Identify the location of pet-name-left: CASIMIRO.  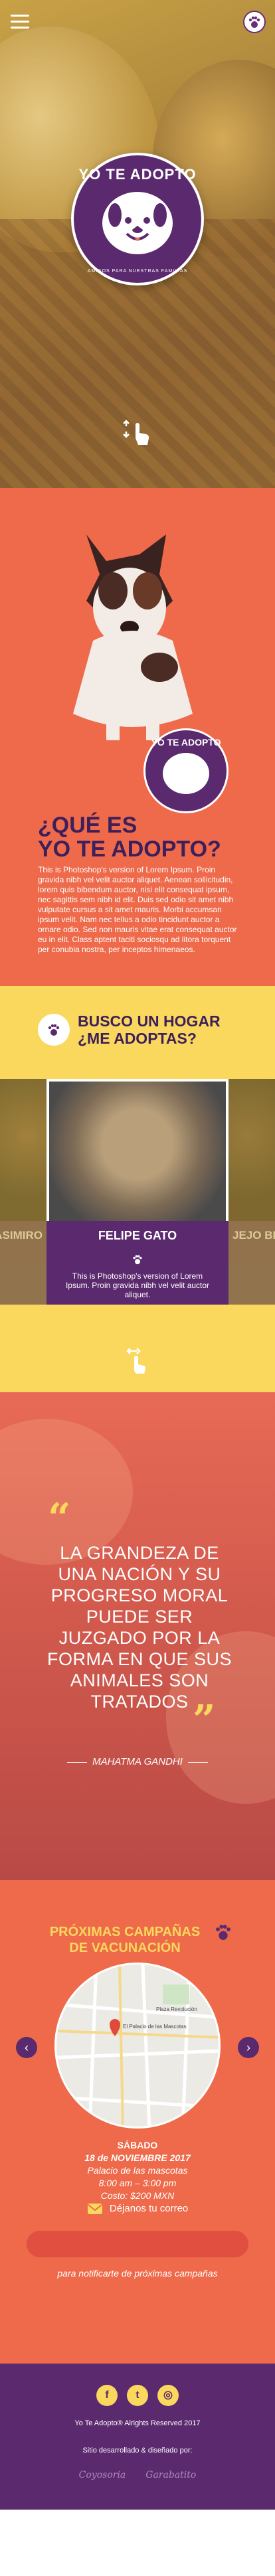
(21, 1235).